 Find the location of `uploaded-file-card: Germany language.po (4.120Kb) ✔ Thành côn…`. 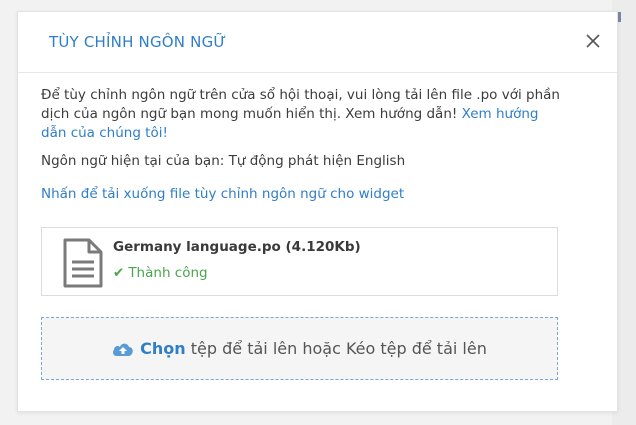

uploaded-file-card: Germany language.po (4.120Kb) ✔ Thành côn… is located at coordinates (299, 261).